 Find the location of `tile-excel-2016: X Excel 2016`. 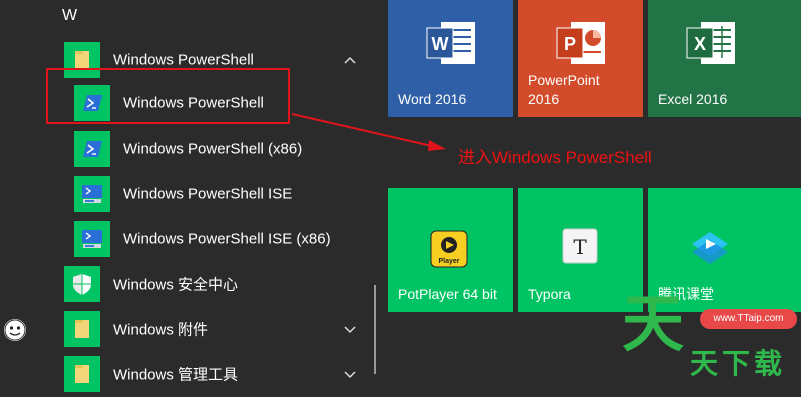

tile-excel-2016: X Excel 2016 is located at coordinates (724, 58).